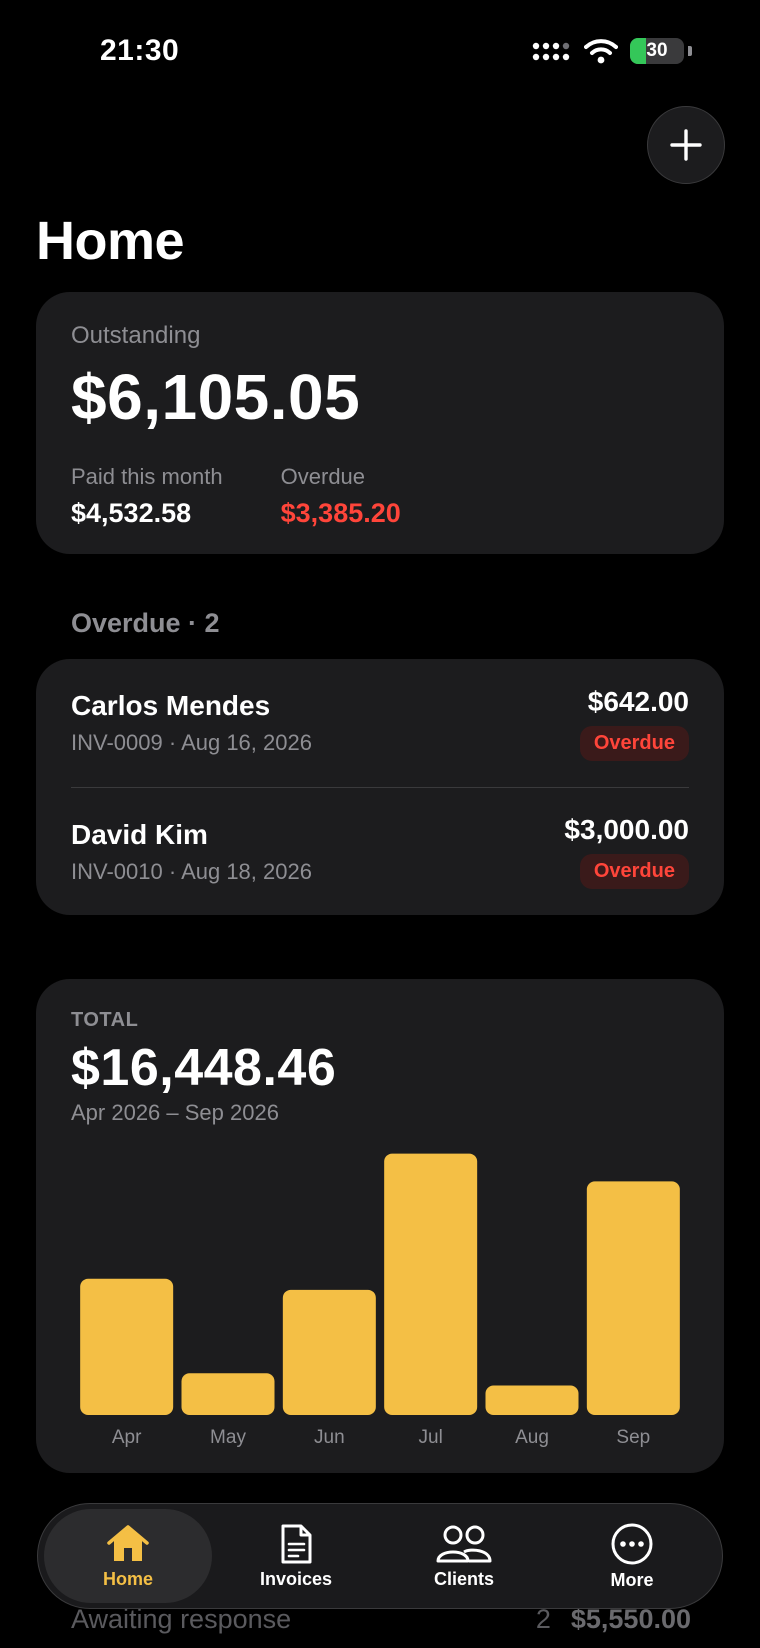 This screenshot has width=760, height=1648. What do you see at coordinates (228, 1437) in the screenshot?
I see `chart-tick-label: May` at bounding box center [228, 1437].